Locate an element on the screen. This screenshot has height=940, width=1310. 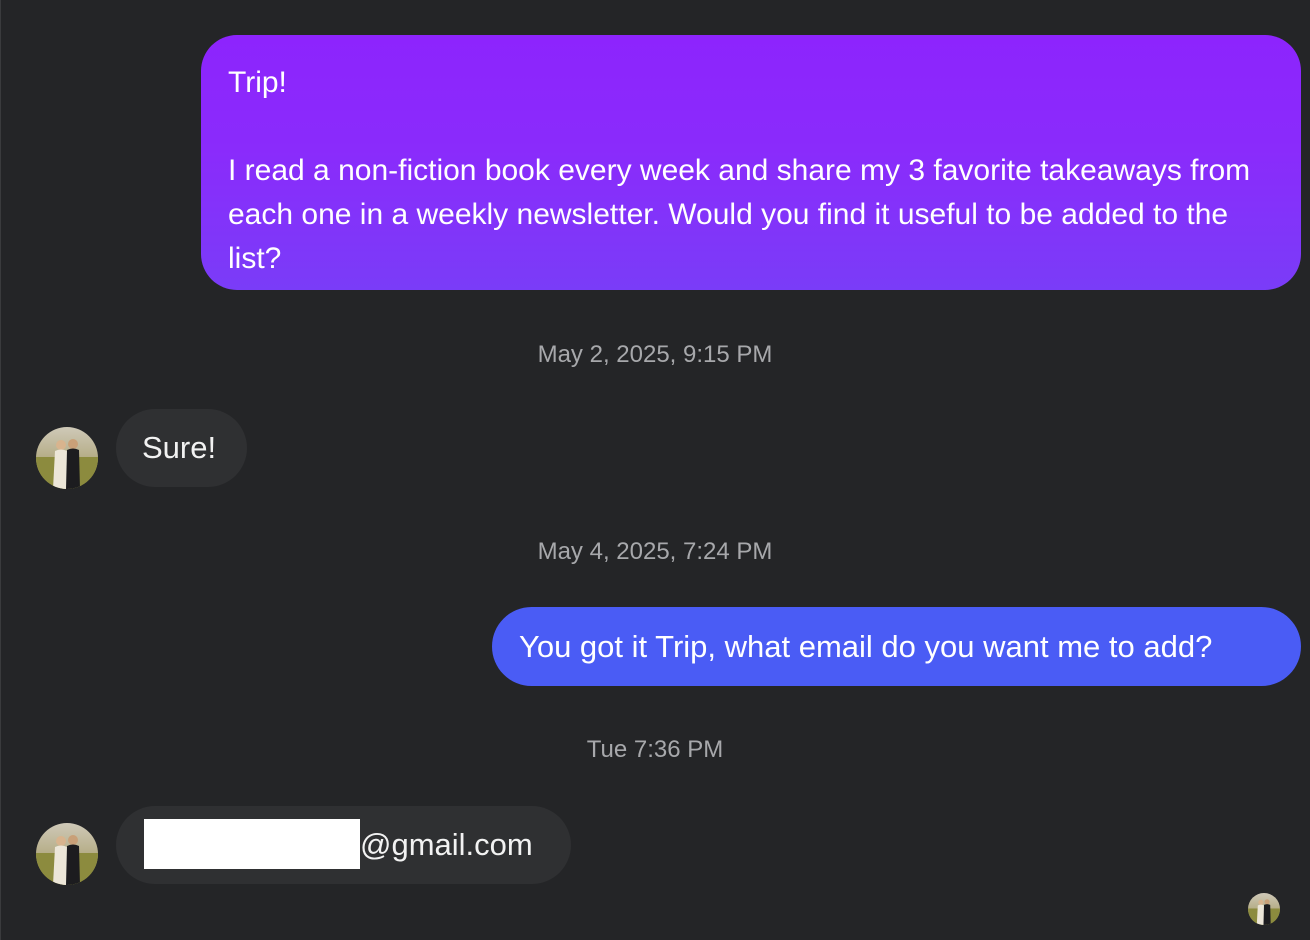
redaction-box is located at coordinates (252, 843).